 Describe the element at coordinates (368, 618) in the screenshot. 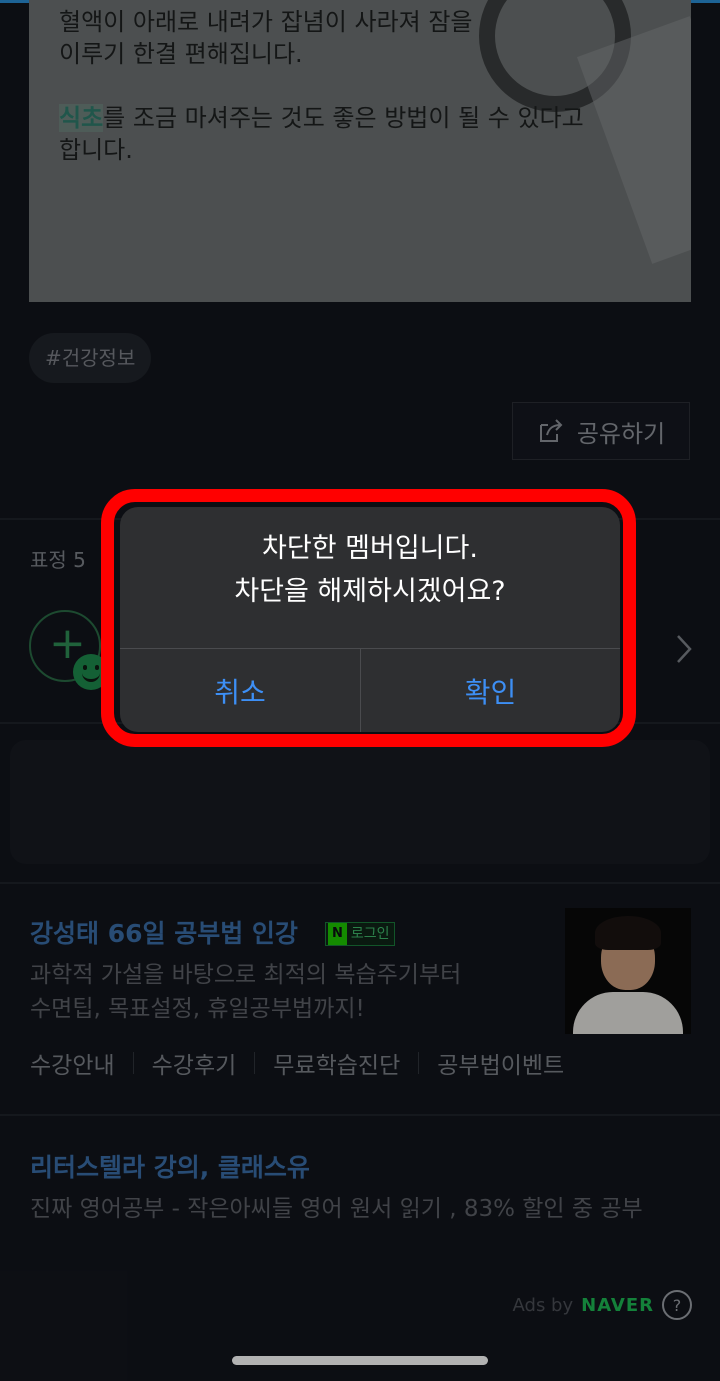

I see `highlight-annotation` at that location.